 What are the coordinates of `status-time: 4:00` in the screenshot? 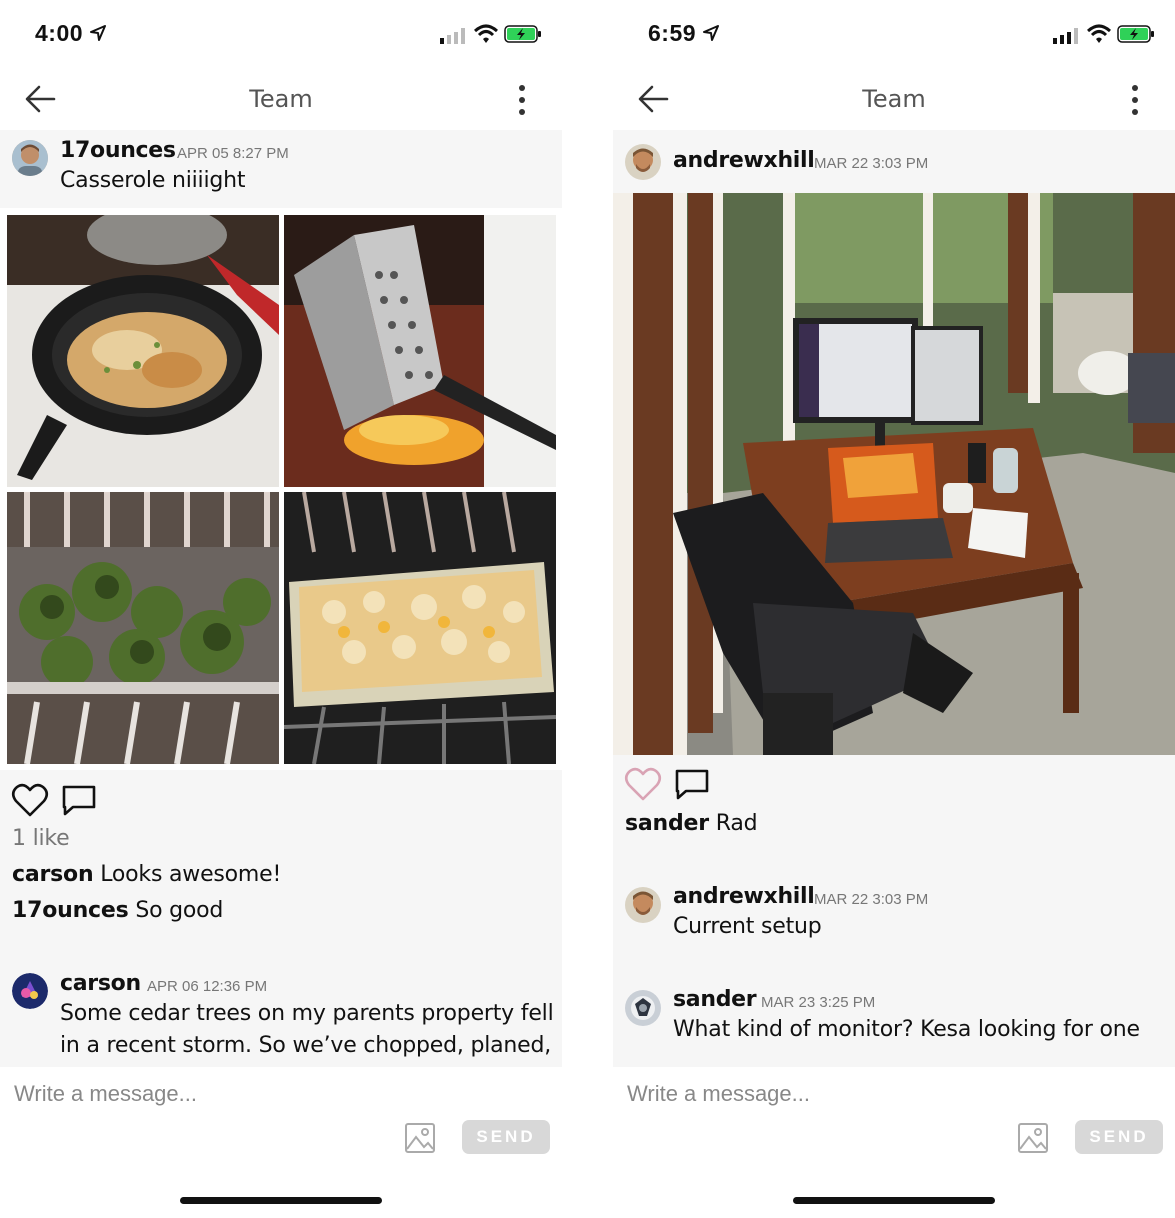 It's located at (59, 33).